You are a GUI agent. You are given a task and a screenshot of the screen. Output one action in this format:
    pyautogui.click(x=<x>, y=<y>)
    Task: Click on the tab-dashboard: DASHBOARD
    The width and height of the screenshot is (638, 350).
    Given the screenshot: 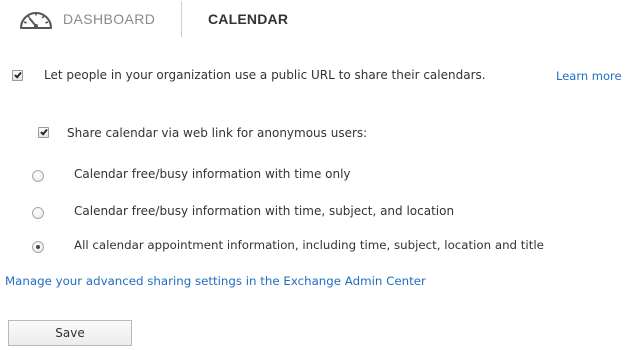 What is the action you would take?
    pyautogui.click(x=109, y=19)
    